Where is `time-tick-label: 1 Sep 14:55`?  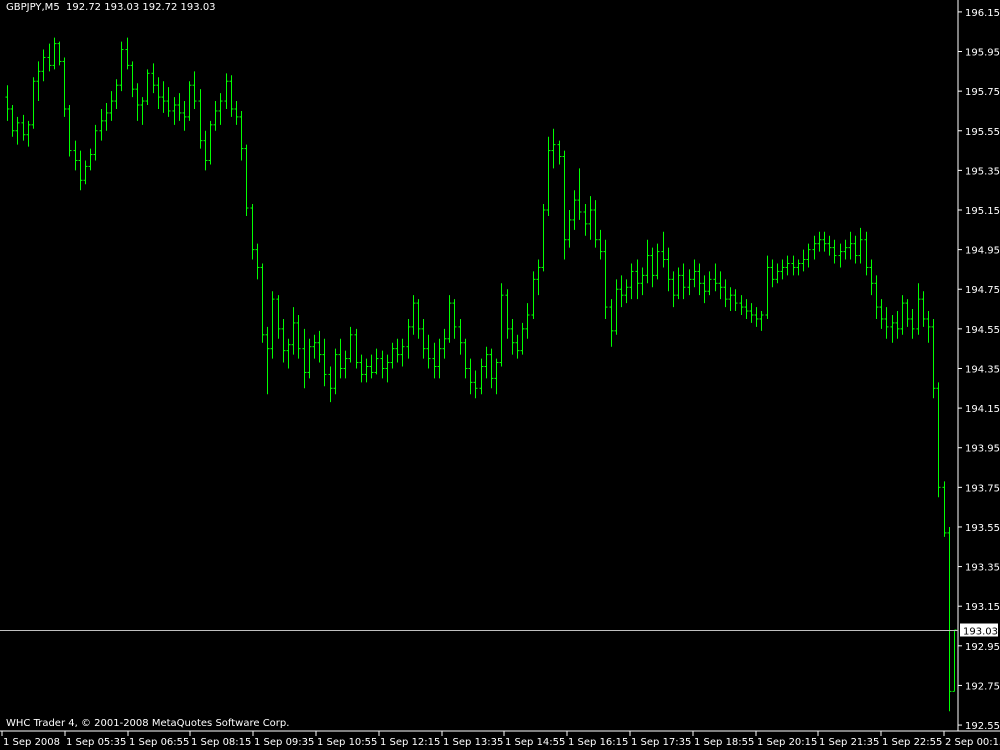 time-tick-label: 1 Sep 14:55 is located at coordinates (535, 742).